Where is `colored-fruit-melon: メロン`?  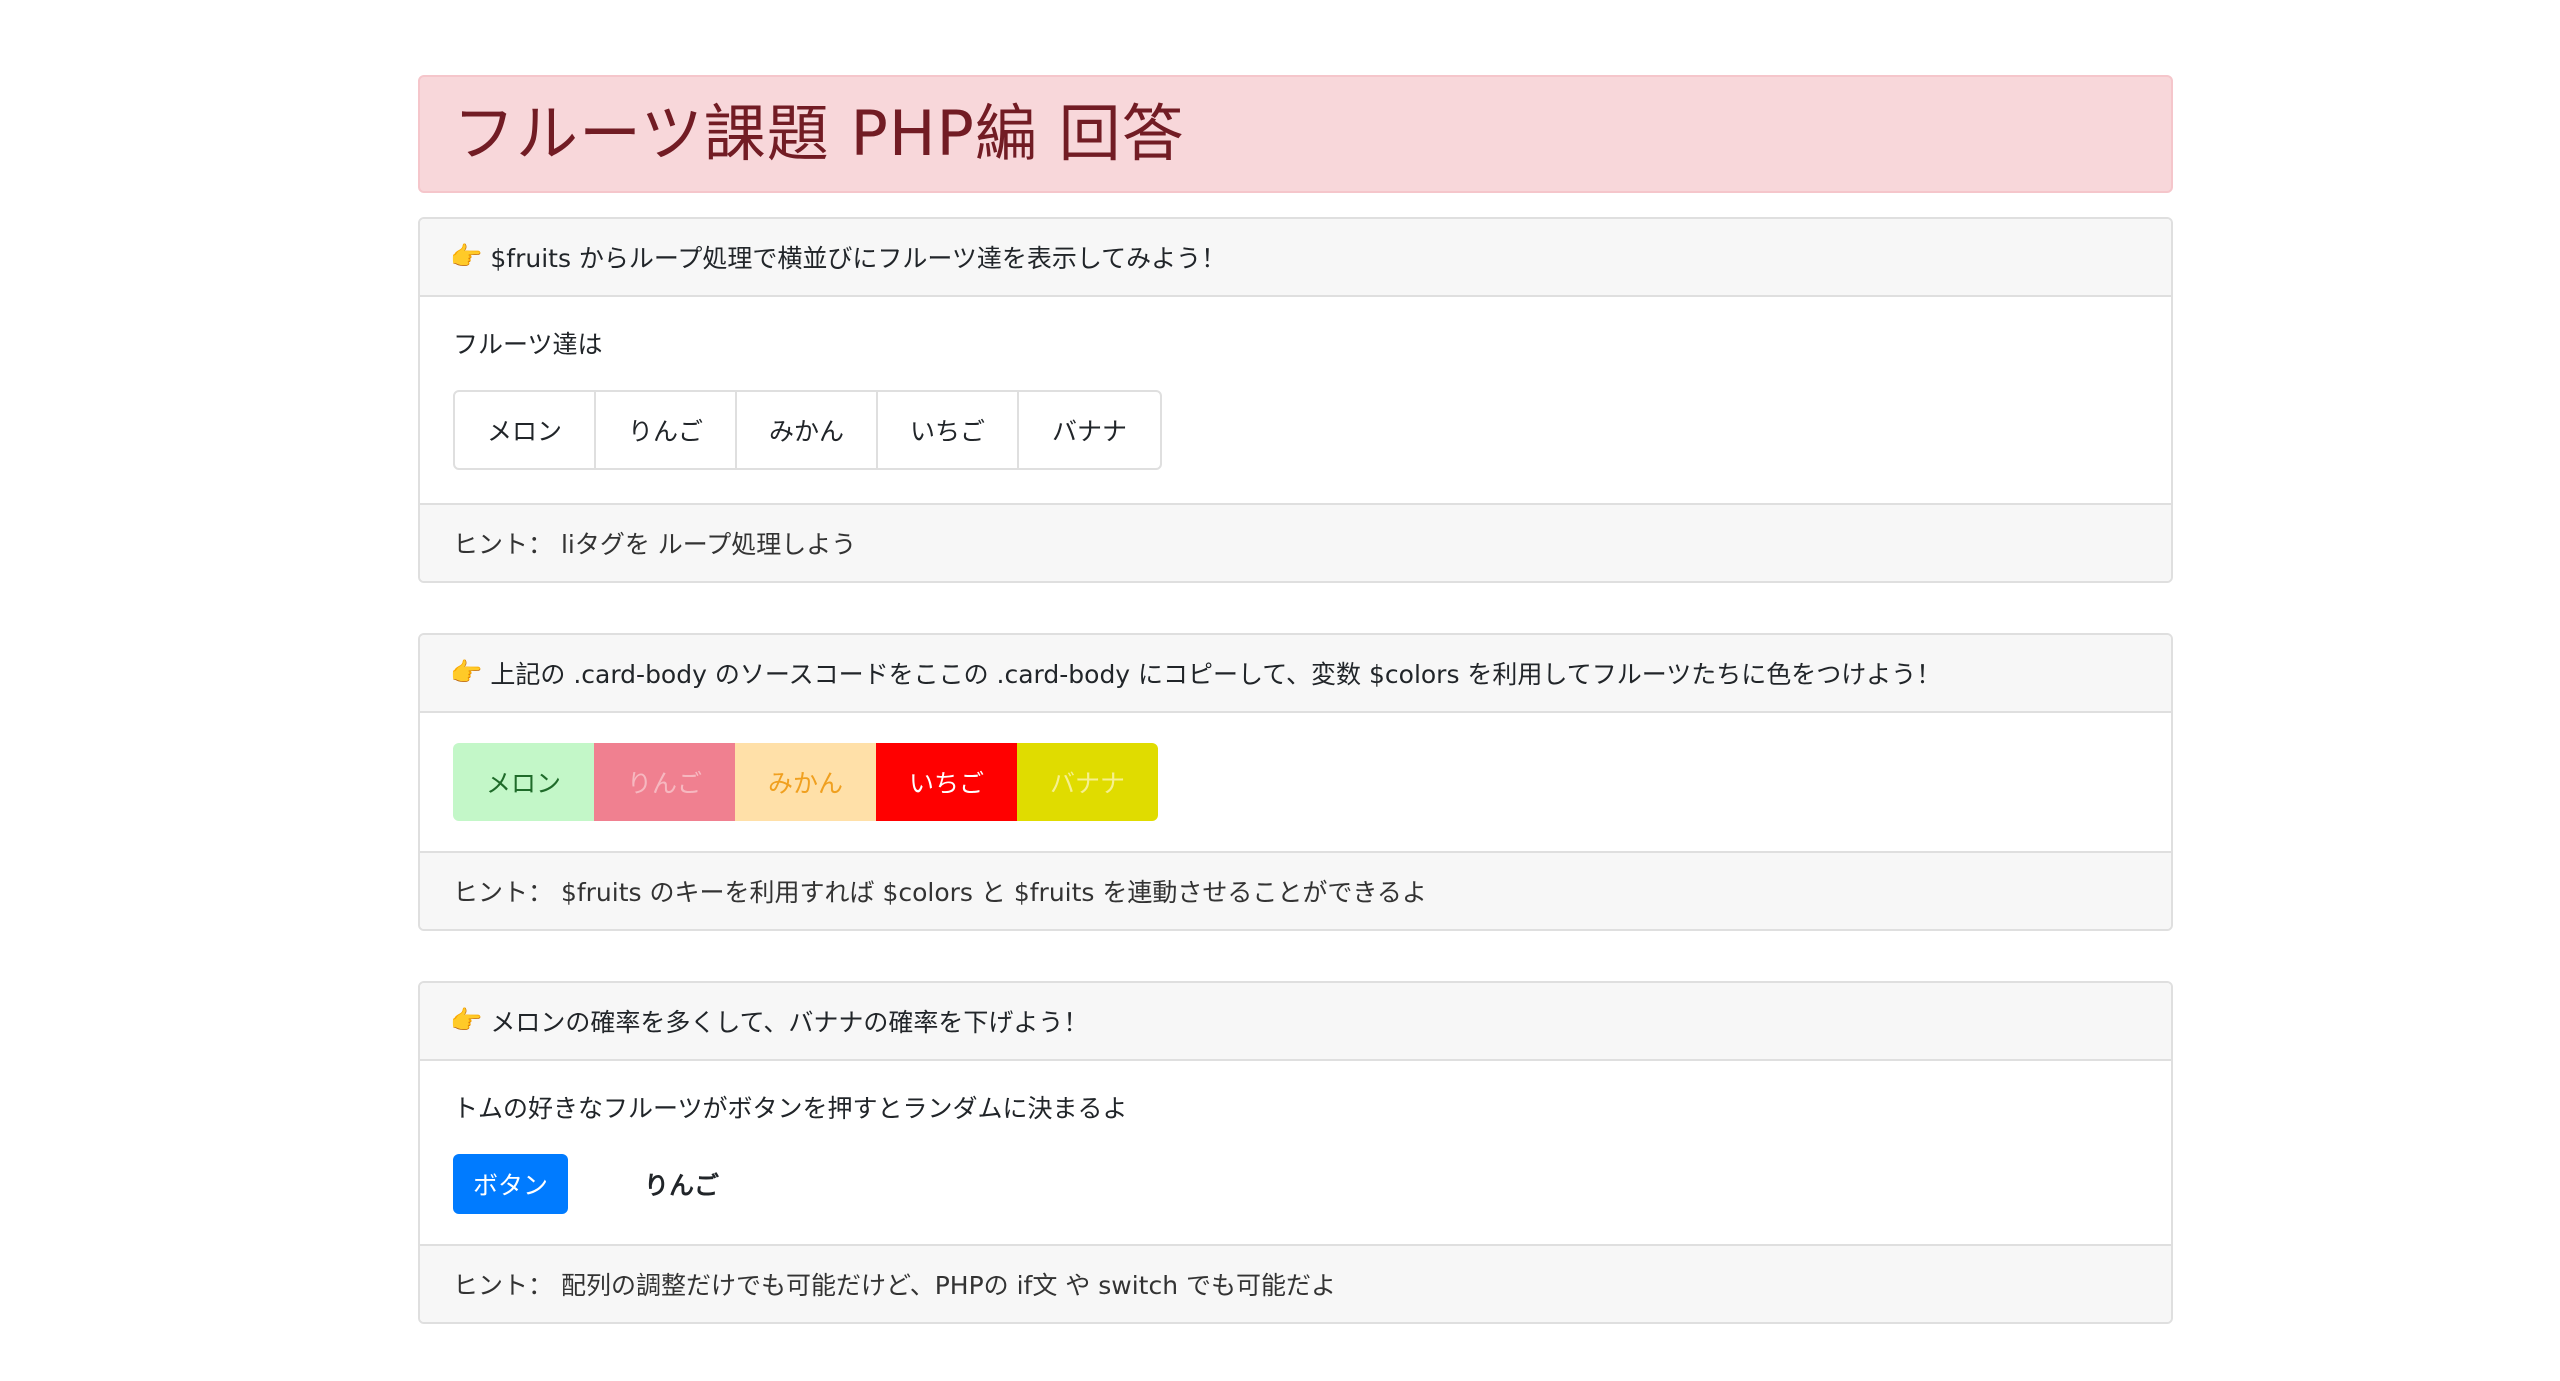
colored-fruit-melon: メロン is located at coordinates (523, 782).